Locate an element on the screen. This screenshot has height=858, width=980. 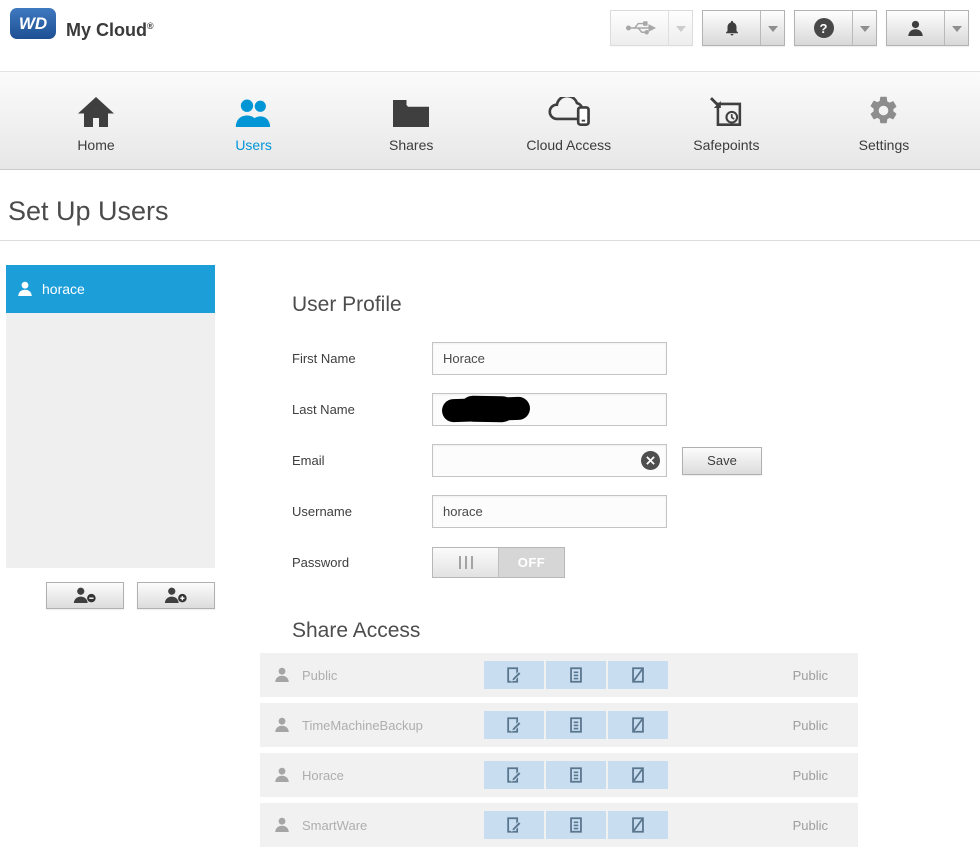
usb-icon is located at coordinates (639, 28).